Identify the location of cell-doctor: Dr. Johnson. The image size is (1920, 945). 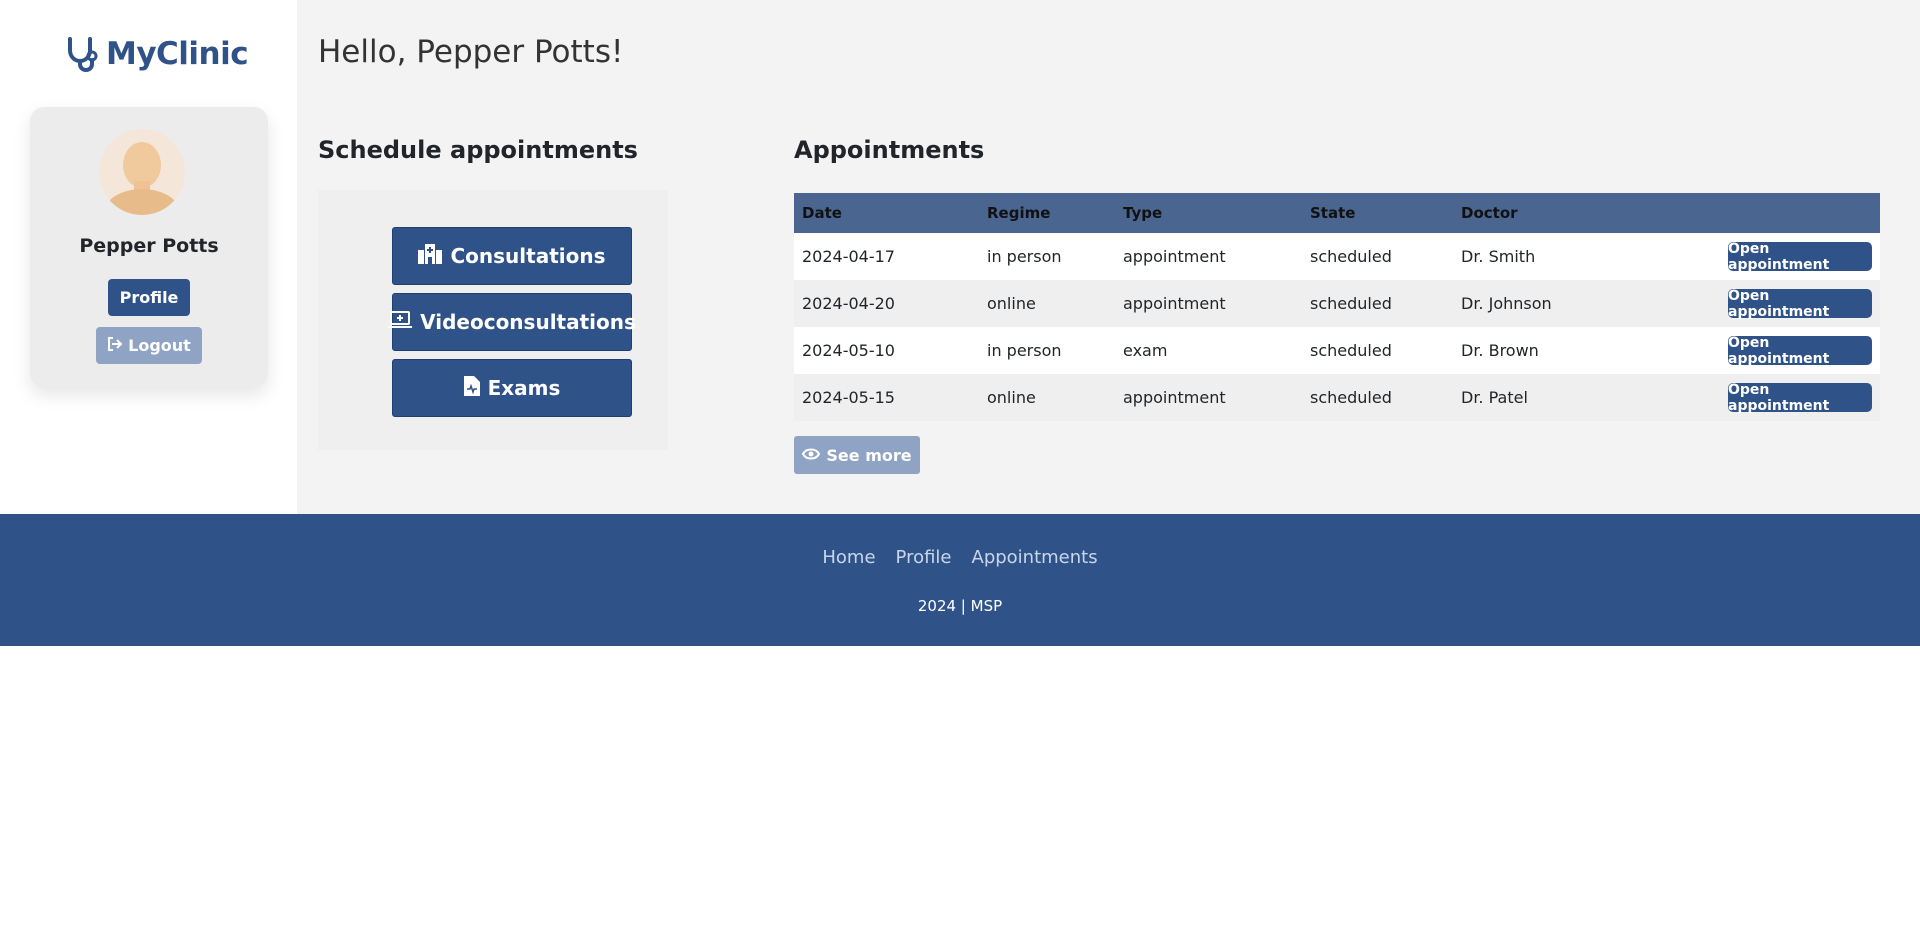
(1553, 303).